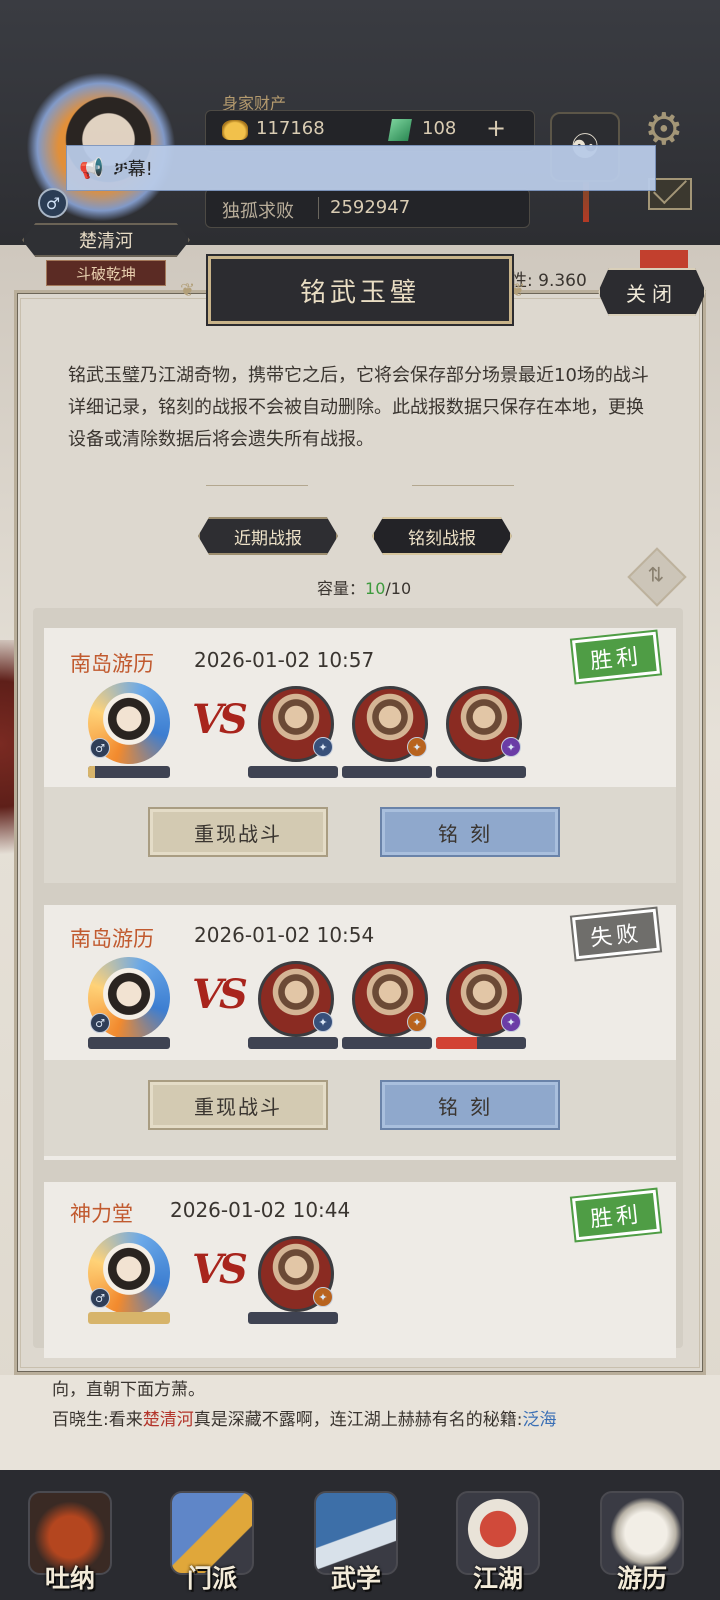 This screenshot has height=1600, width=720. I want to click on notice-prefix: ቻ, so click(120, 168).